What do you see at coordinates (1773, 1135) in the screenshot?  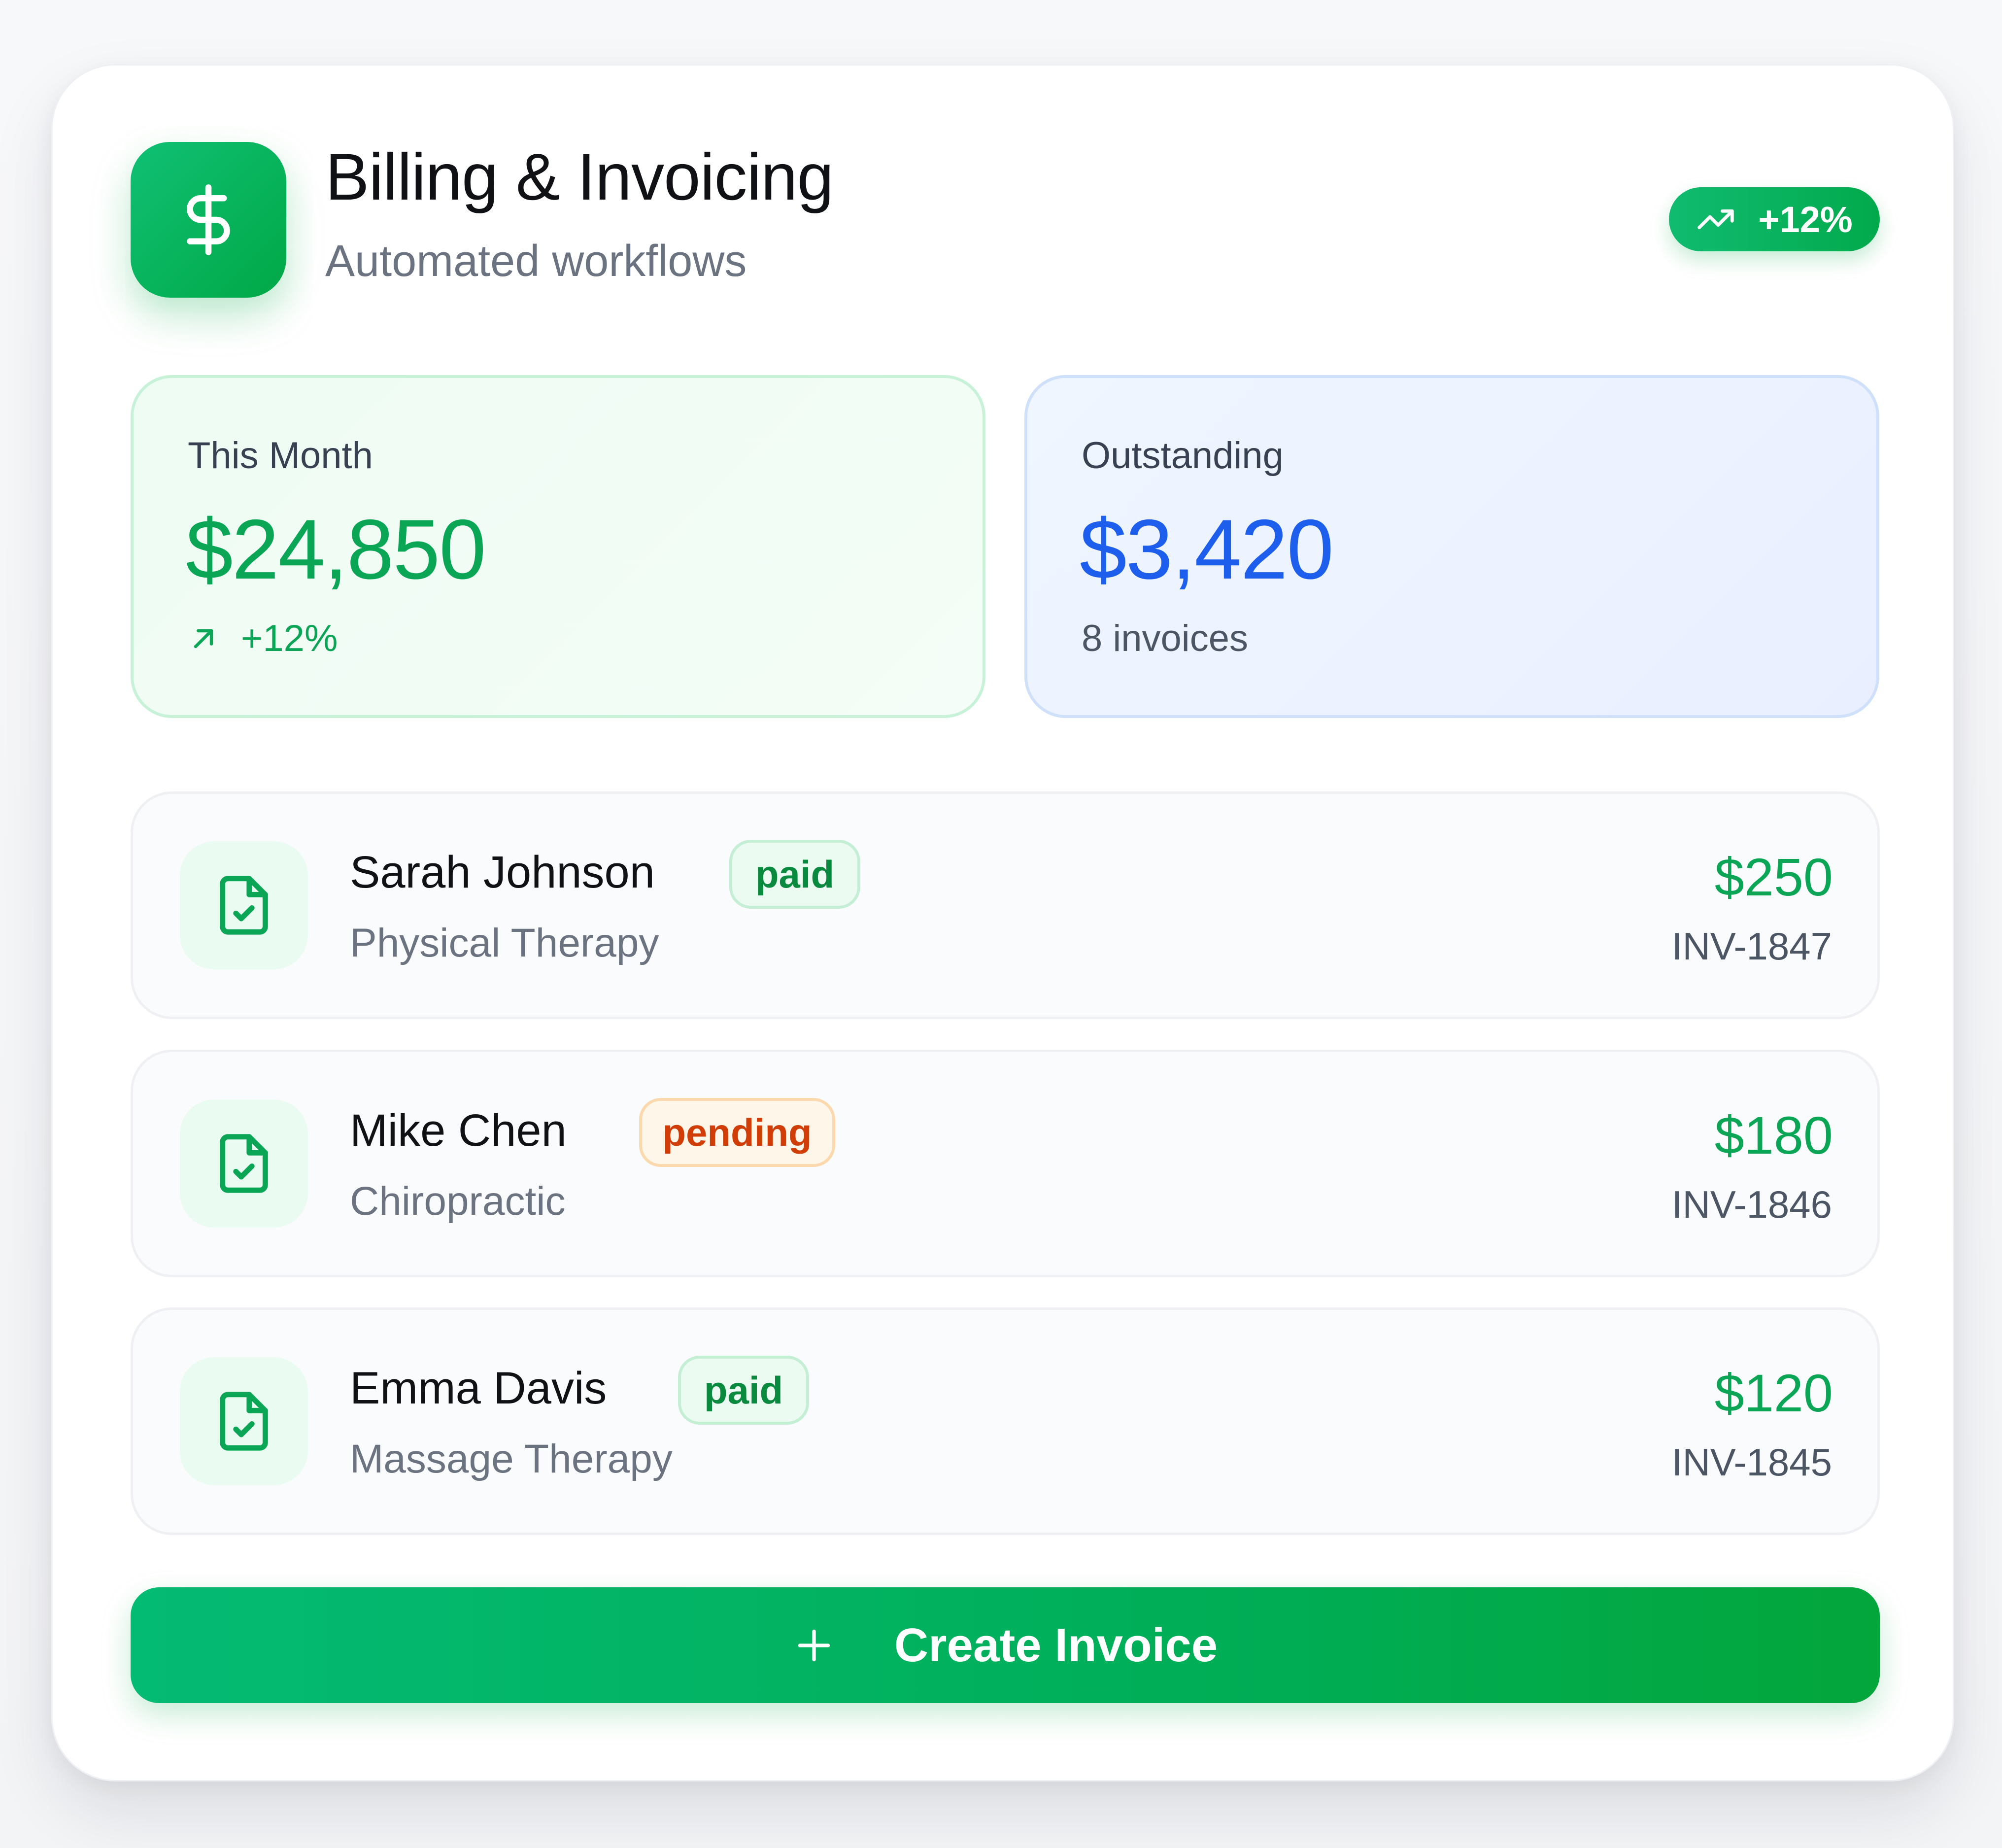 I see `invoice-amount: $180` at bounding box center [1773, 1135].